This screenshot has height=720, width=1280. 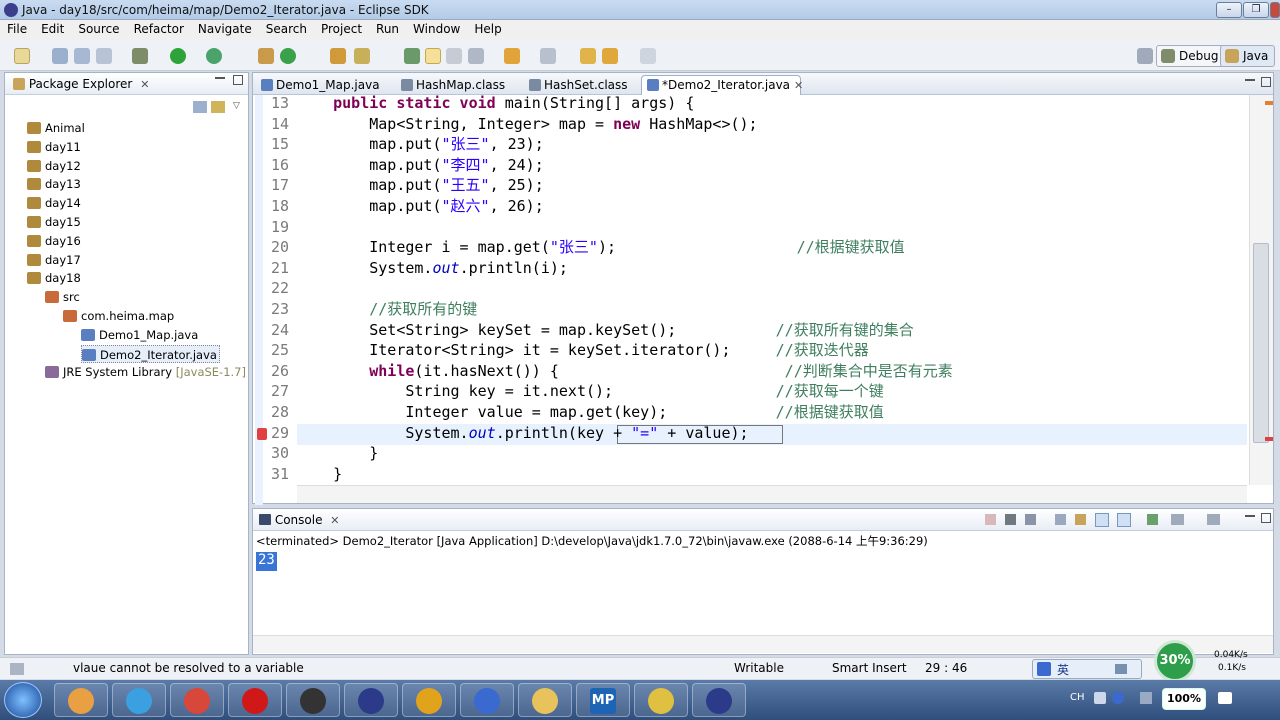 What do you see at coordinates (371, 700) in the screenshot?
I see `eclipse-app-button` at bounding box center [371, 700].